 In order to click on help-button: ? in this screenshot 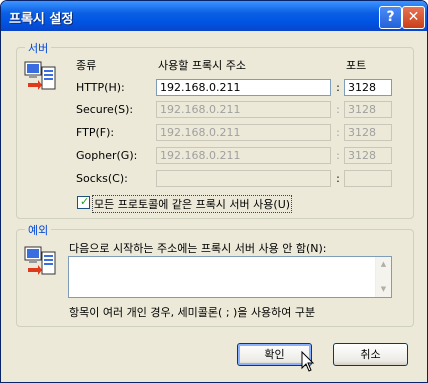, I will do `click(390, 17)`.